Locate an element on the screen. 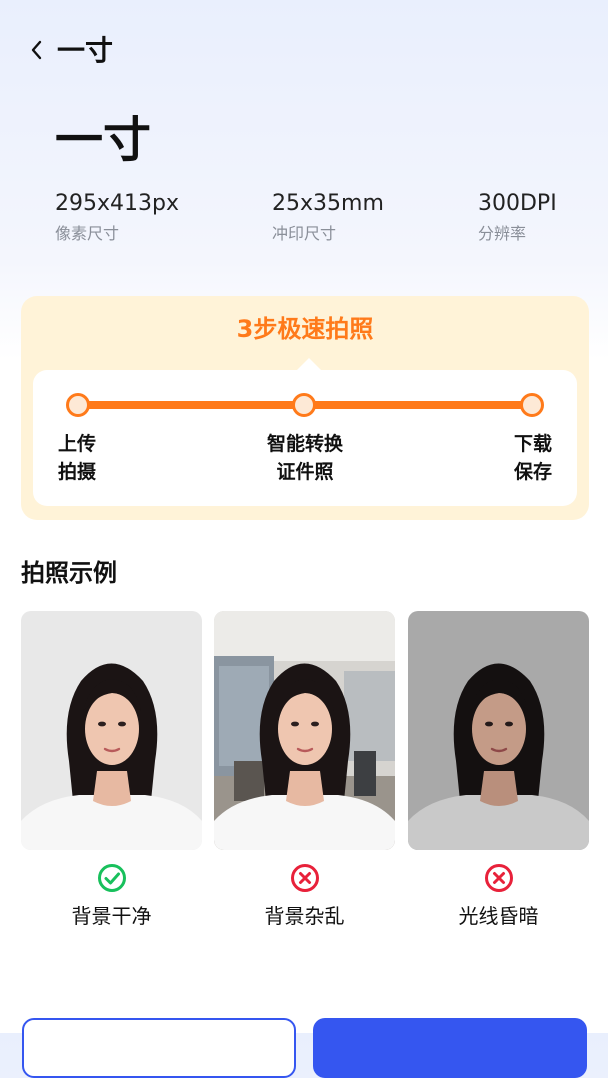 Image resolution: width=608 pixels, height=1078 pixels. example-photo-messy is located at coordinates (304, 730).